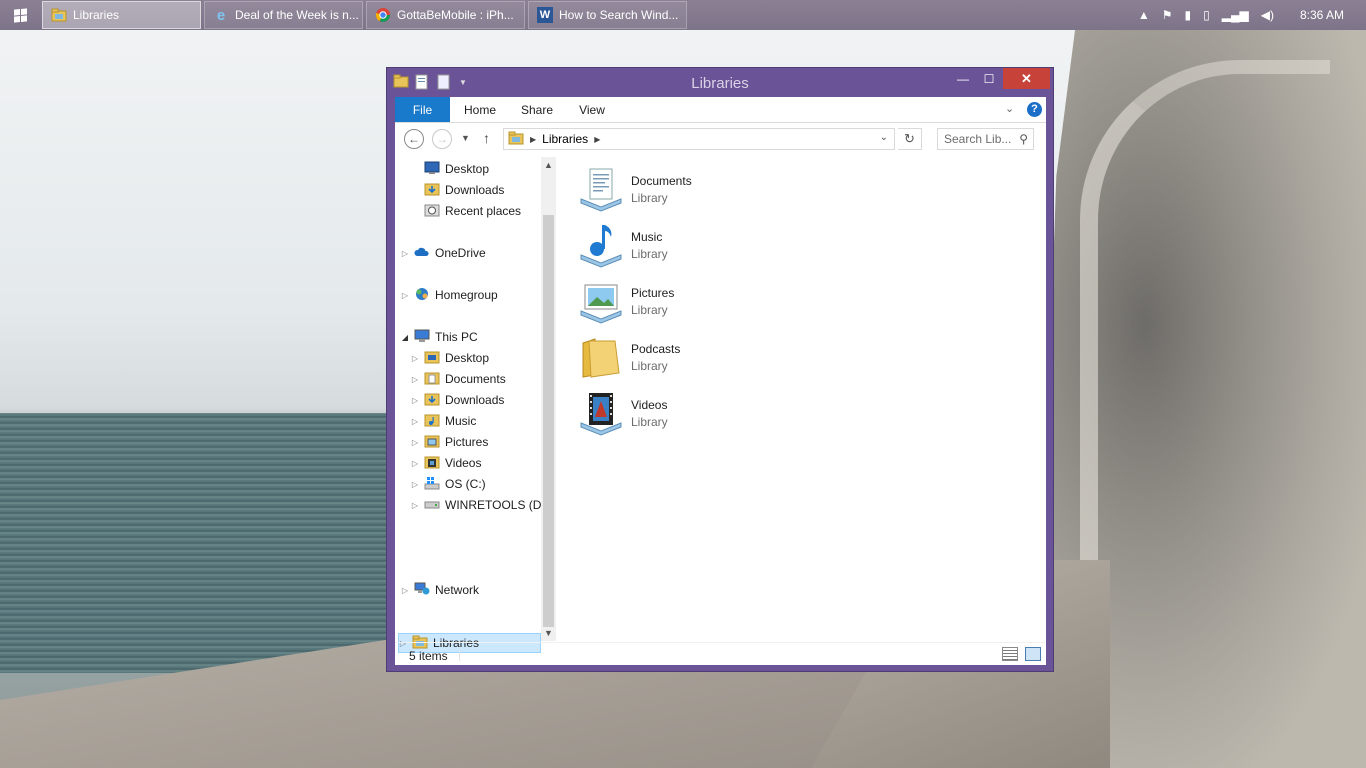 The width and height of the screenshot is (1366, 768). What do you see at coordinates (450, 169) in the screenshot?
I see `nav-item-desktop: Desktop` at bounding box center [450, 169].